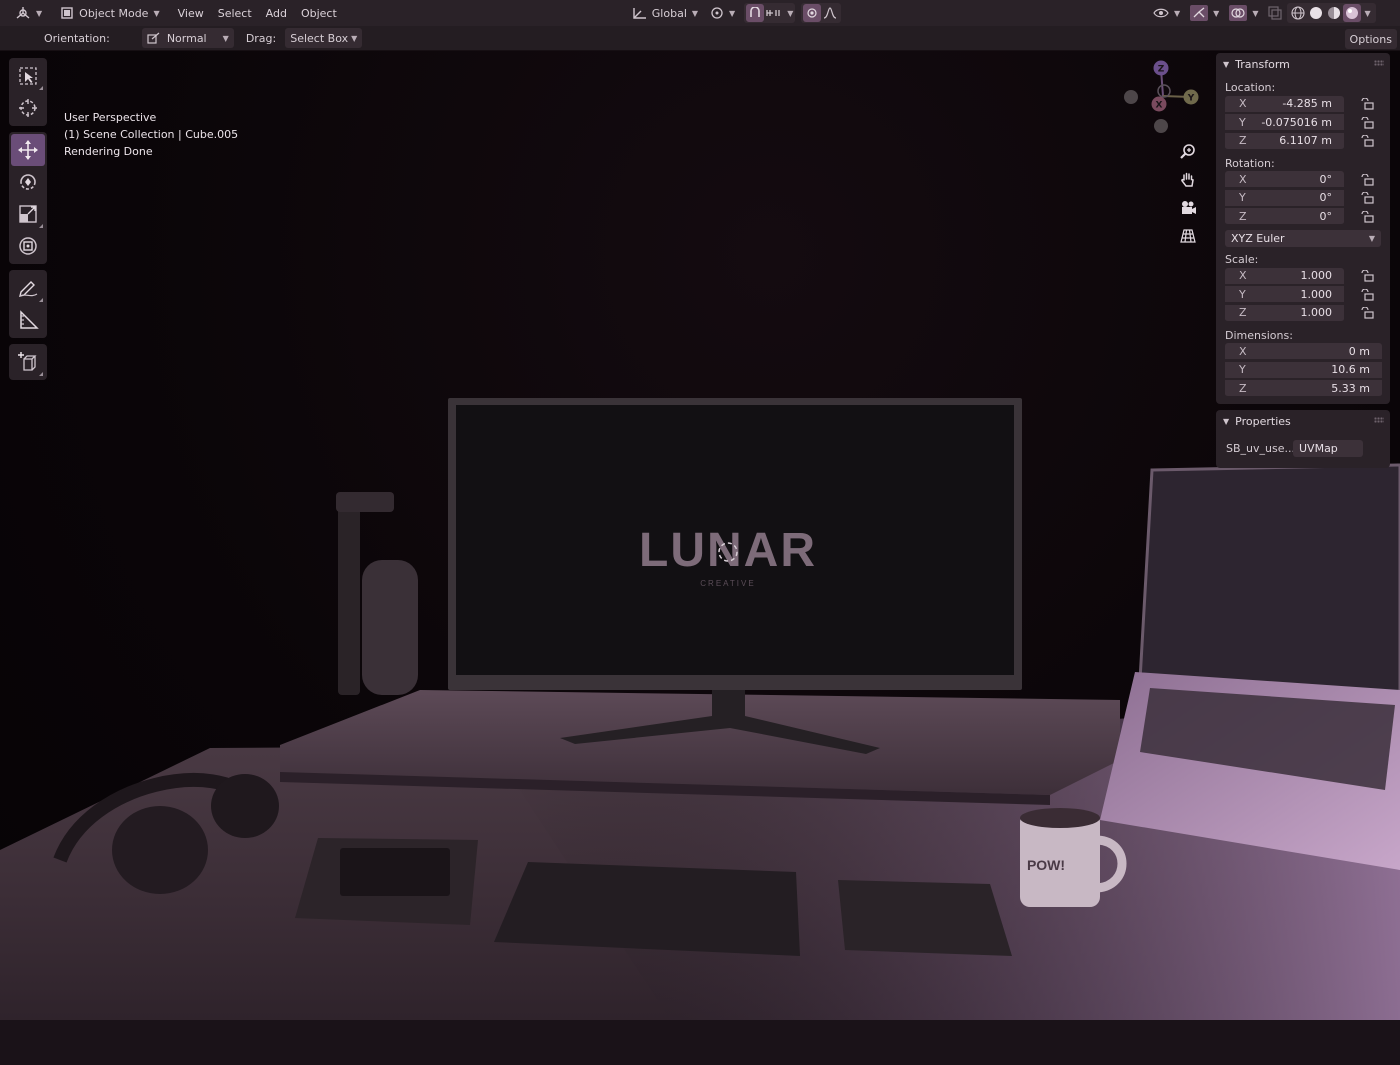 Image resolution: width=1400 pixels, height=1065 pixels. What do you see at coordinates (1243, 13) in the screenshot?
I see `overlays-toggle: ▼` at bounding box center [1243, 13].